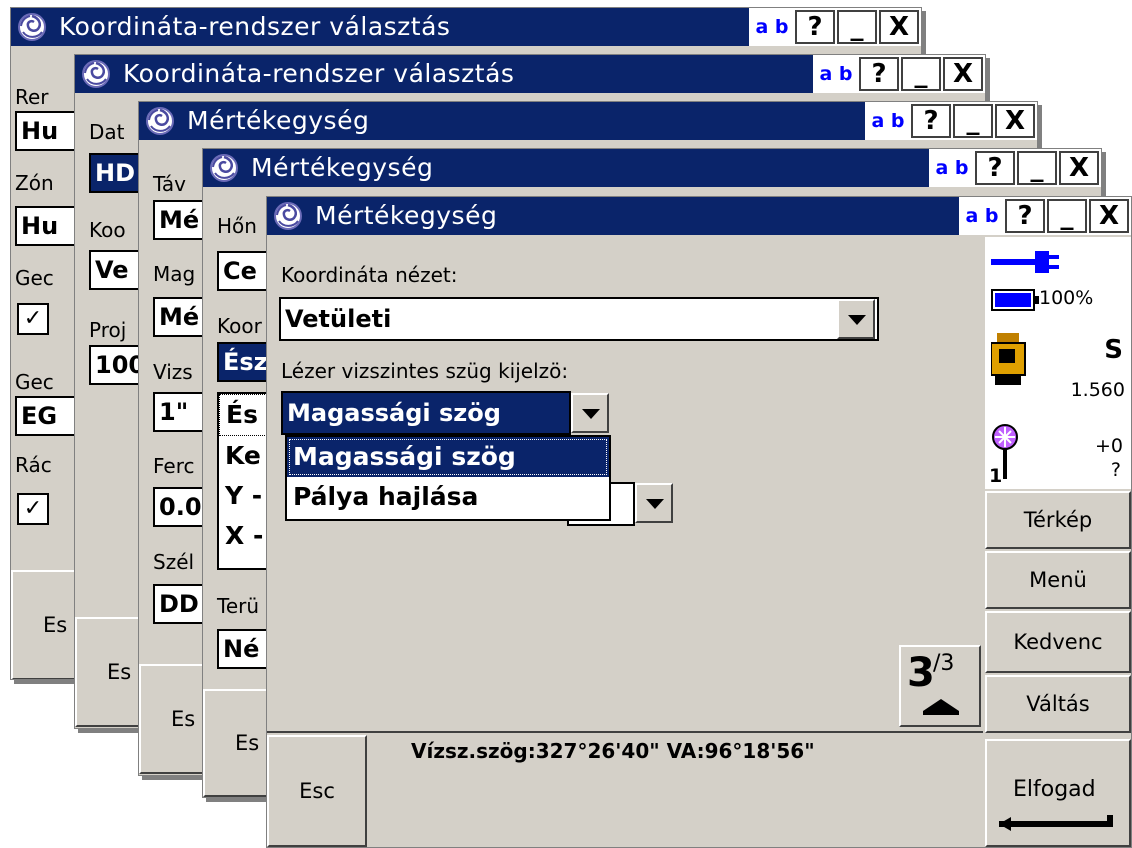  What do you see at coordinates (1108, 446) in the screenshot?
I see `prism-offset: +0` at bounding box center [1108, 446].